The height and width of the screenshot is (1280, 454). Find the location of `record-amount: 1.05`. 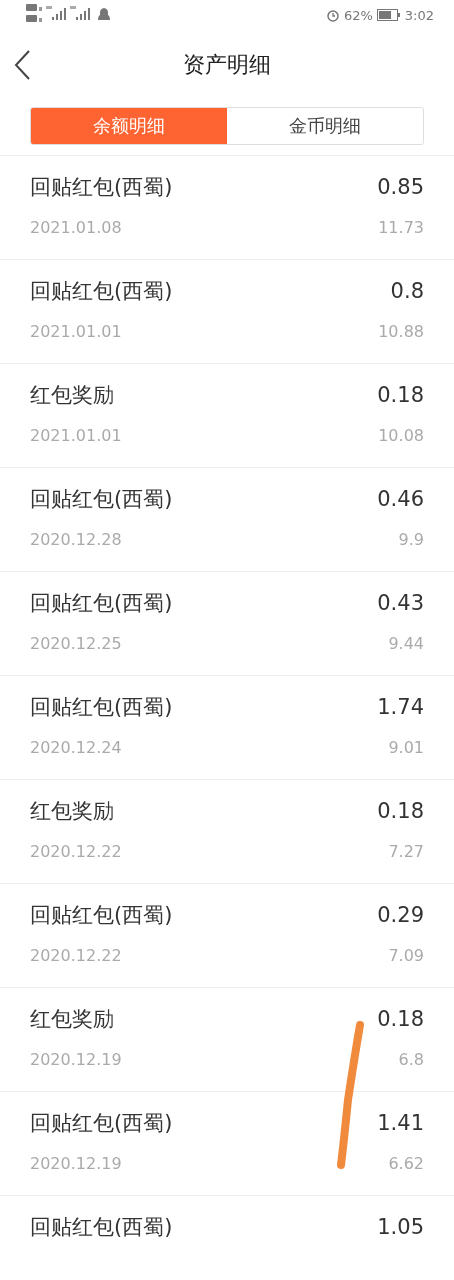

record-amount: 1.05 is located at coordinates (400, 1227).